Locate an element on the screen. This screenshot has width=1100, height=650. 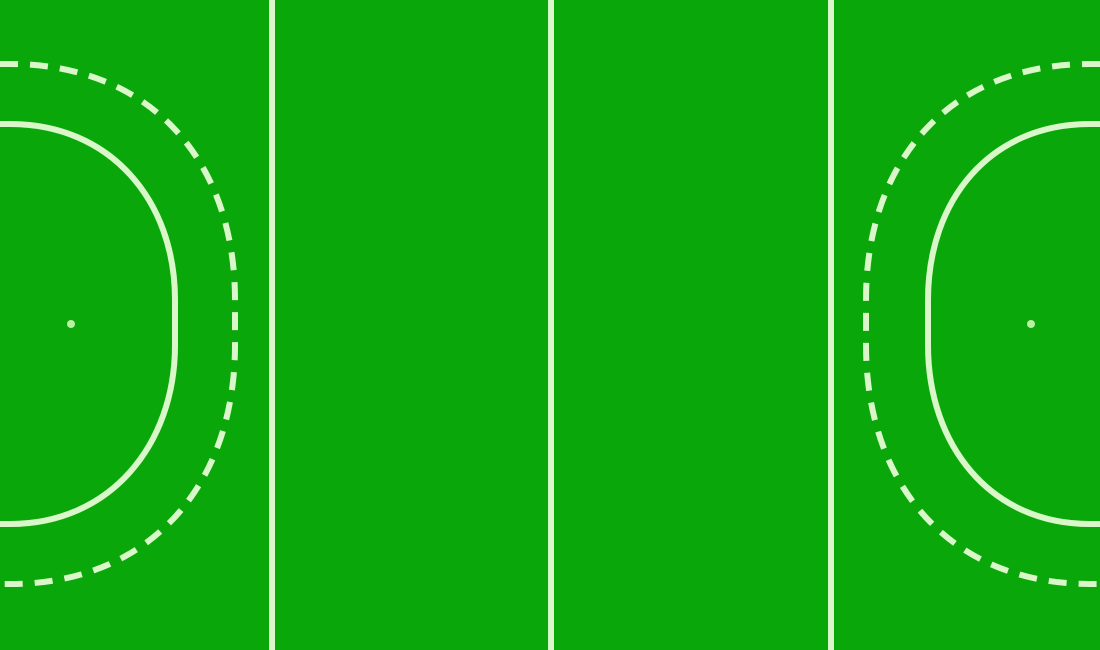
left-penalty-spot is located at coordinates (71, 324).